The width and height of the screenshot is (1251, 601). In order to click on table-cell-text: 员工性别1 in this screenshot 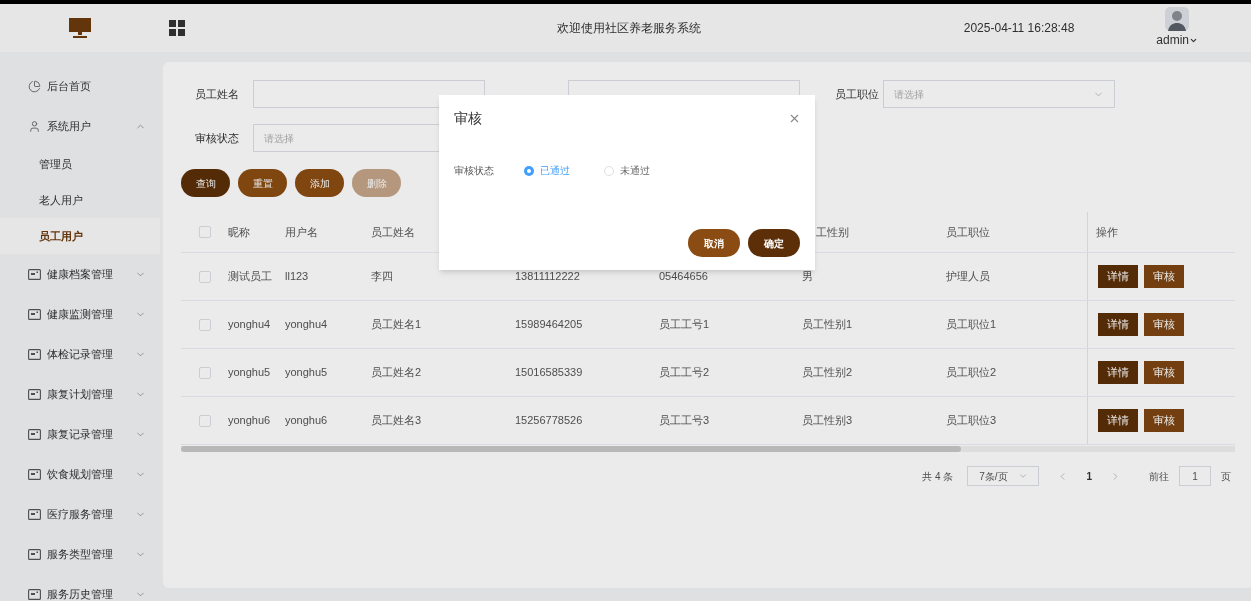, I will do `click(827, 325)`.